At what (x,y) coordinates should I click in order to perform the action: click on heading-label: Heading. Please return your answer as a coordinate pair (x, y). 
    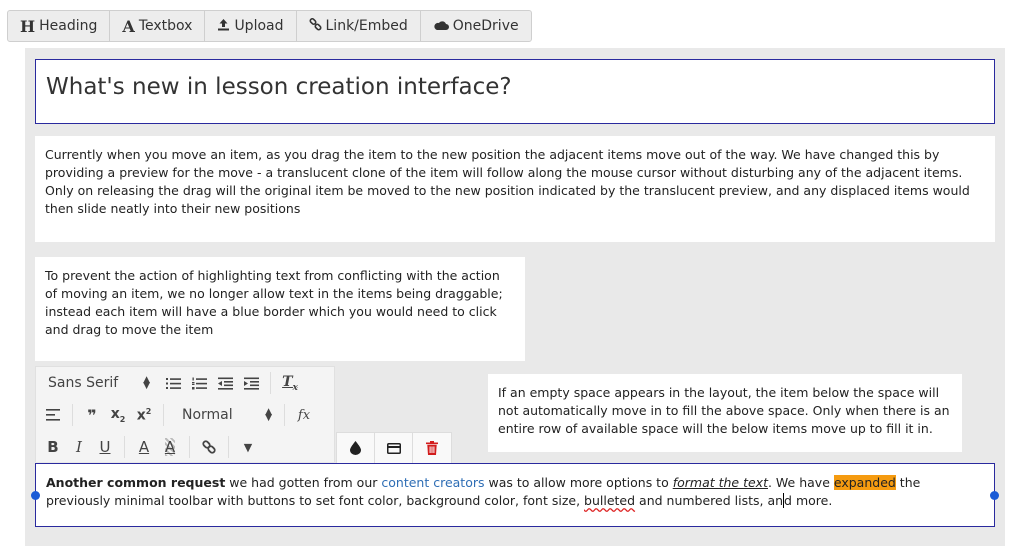
    Looking at the image, I should click on (68, 26).